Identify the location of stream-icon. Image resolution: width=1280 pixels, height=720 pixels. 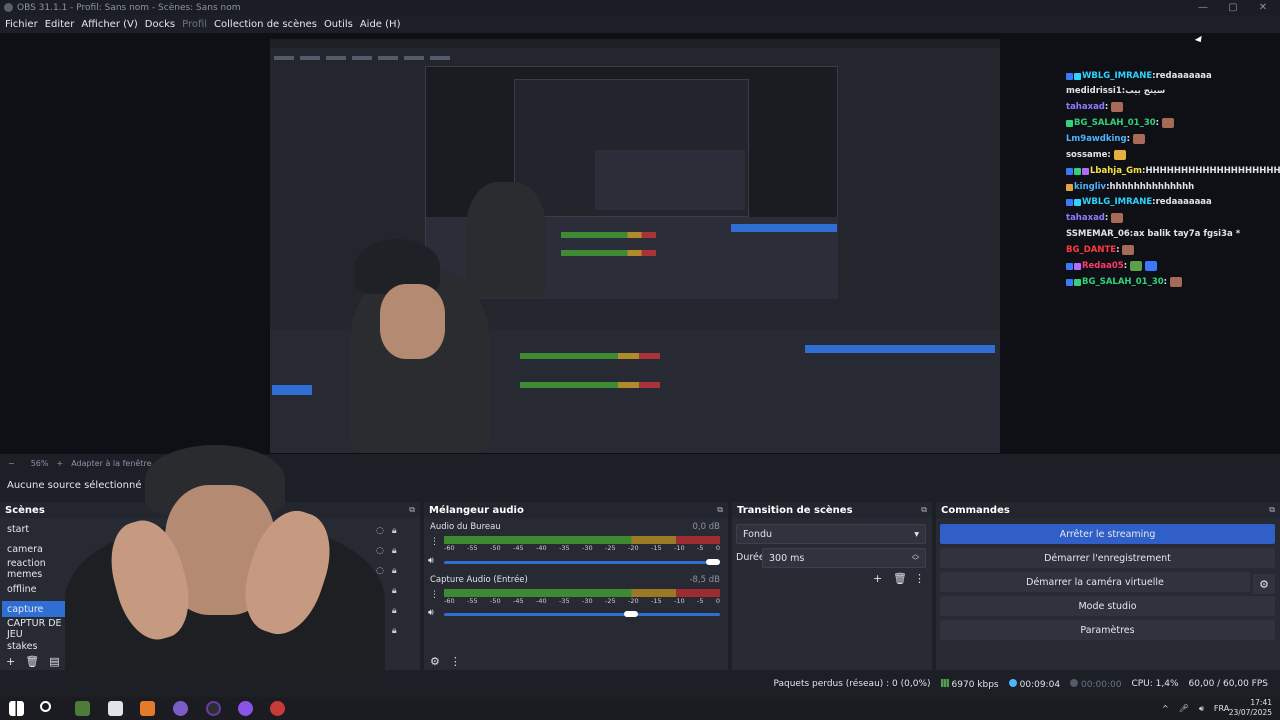
(1012, 682).